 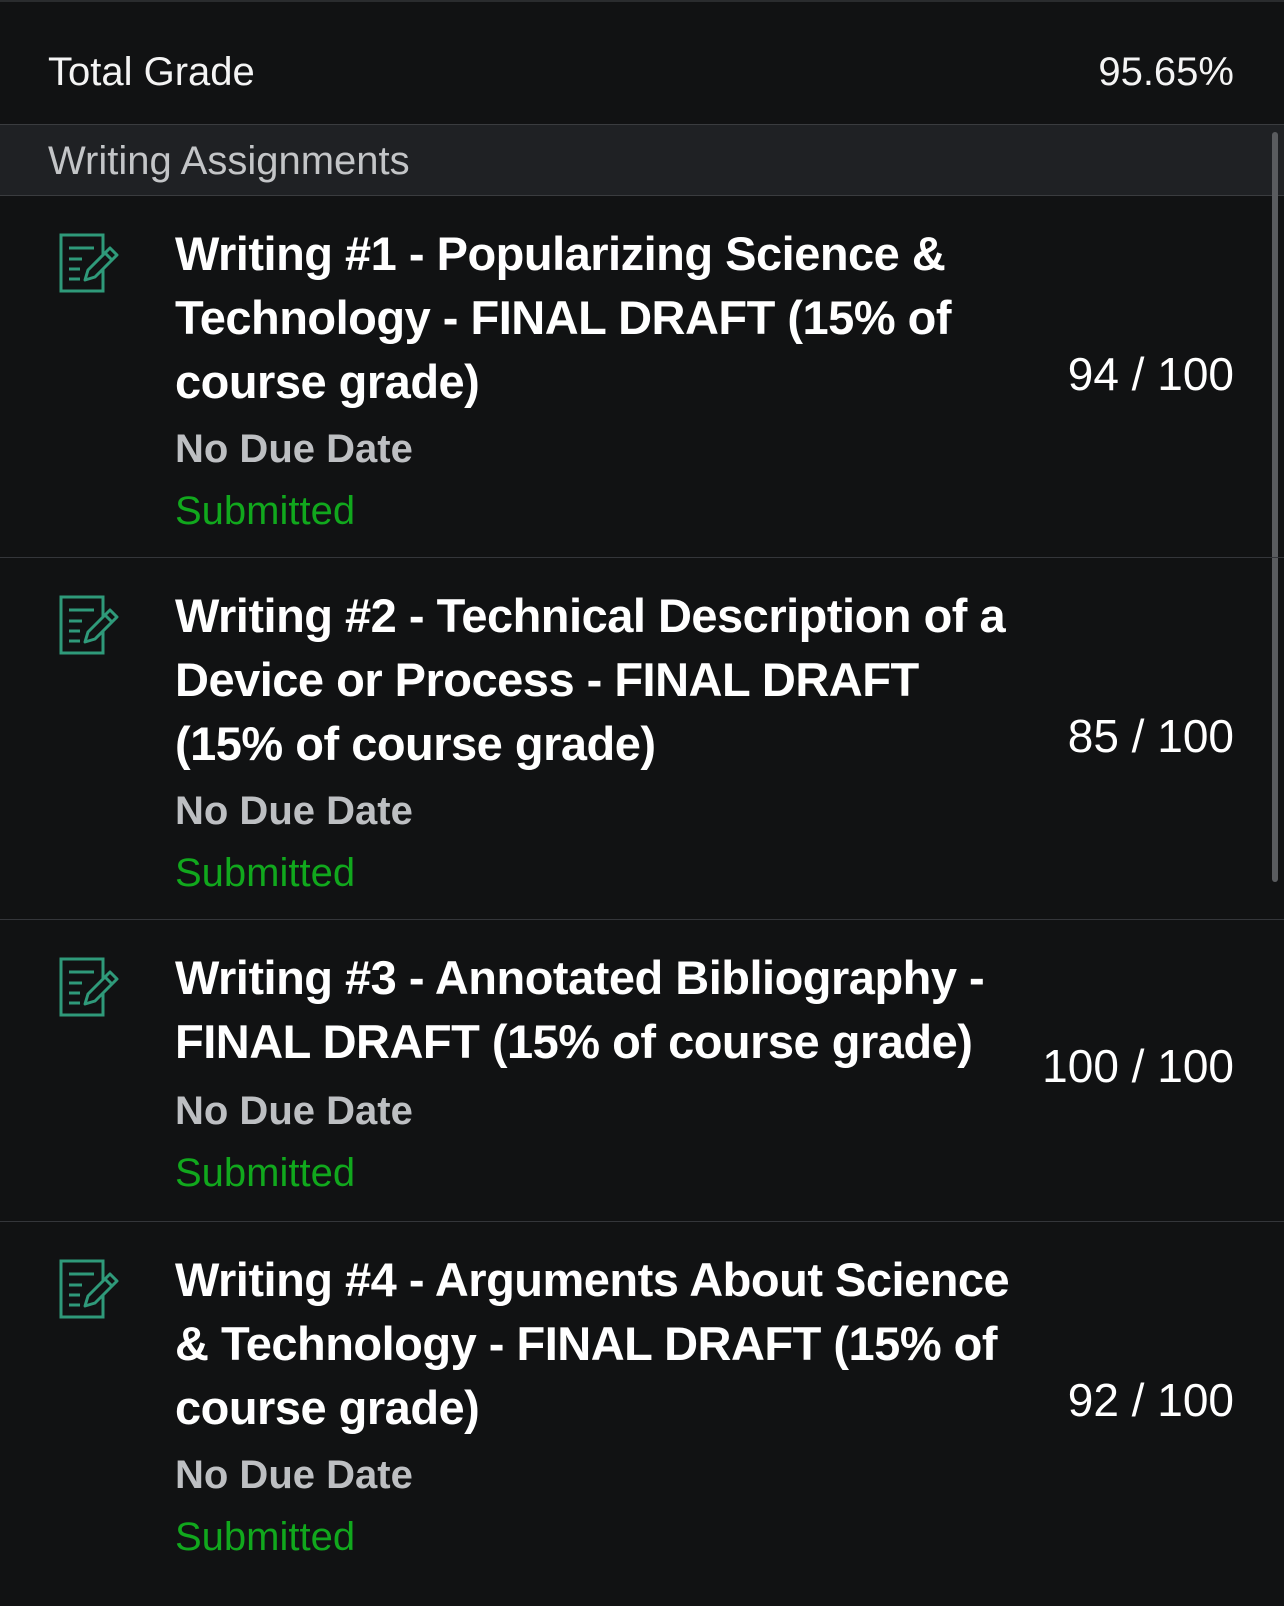 What do you see at coordinates (642, 63) in the screenshot?
I see `total-grade-row: Total Grade 95.65%` at bounding box center [642, 63].